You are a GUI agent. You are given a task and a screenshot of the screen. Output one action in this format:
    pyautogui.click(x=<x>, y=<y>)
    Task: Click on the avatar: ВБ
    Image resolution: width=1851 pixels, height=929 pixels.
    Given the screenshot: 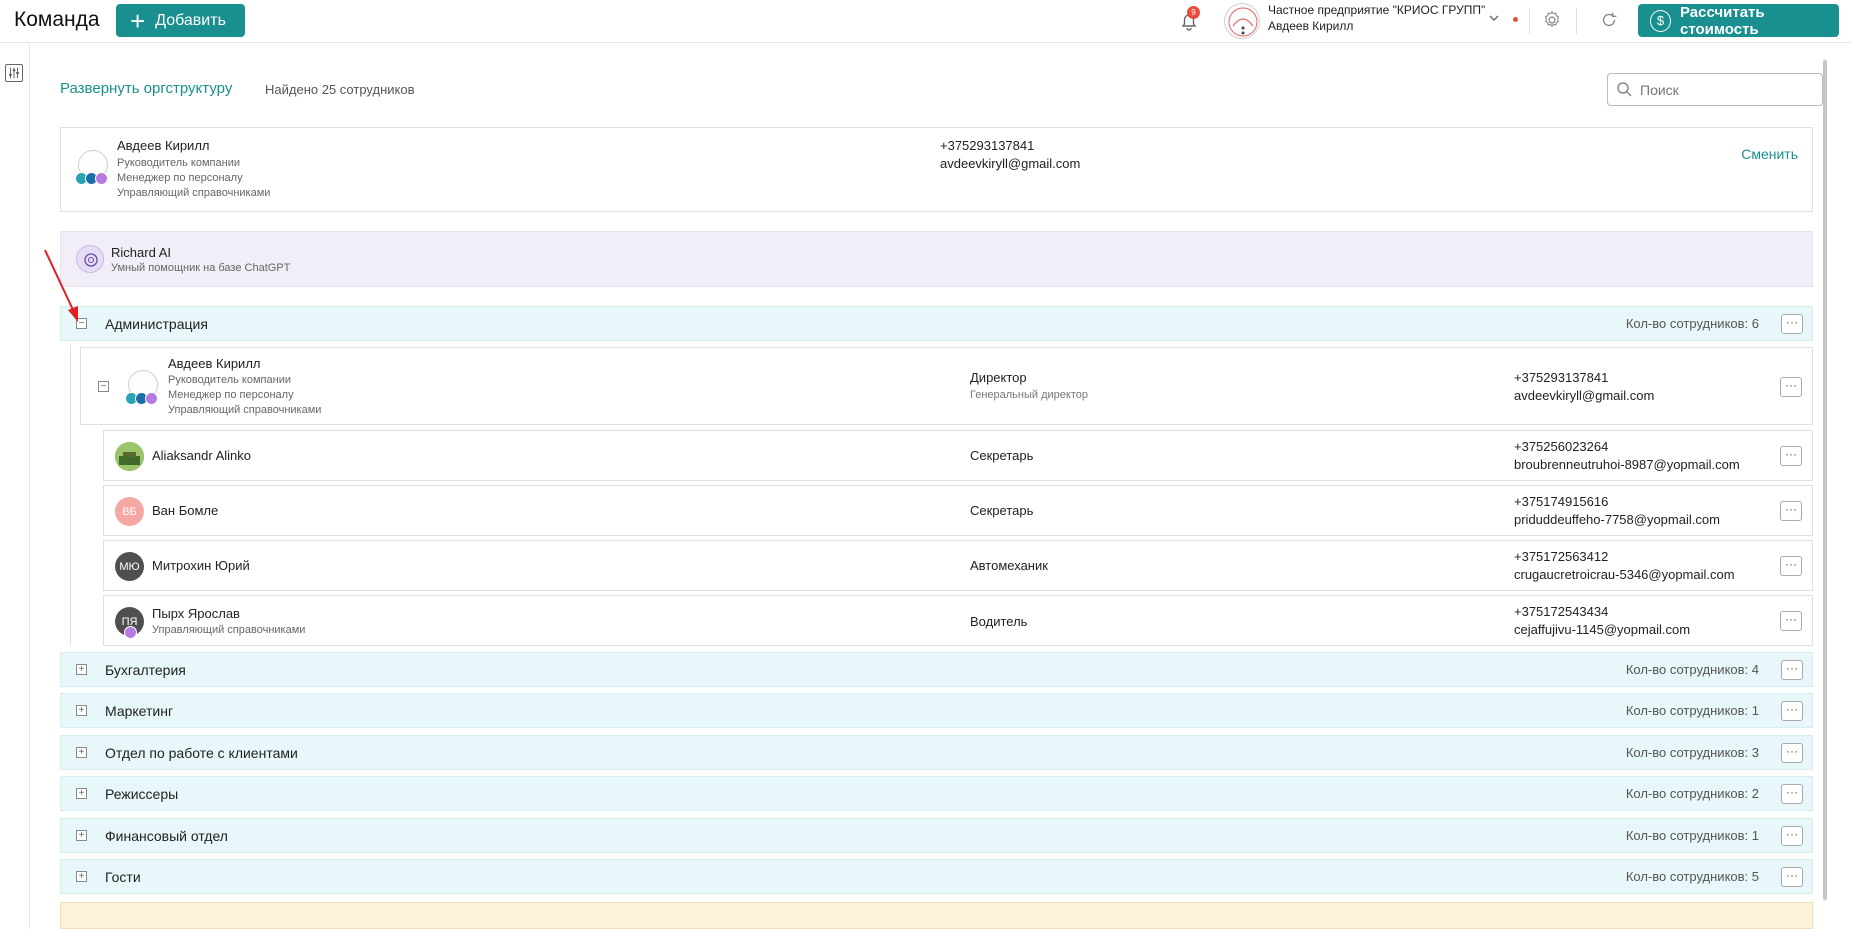 What is the action you would take?
    pyautogui.click(x=129, y=511)
    